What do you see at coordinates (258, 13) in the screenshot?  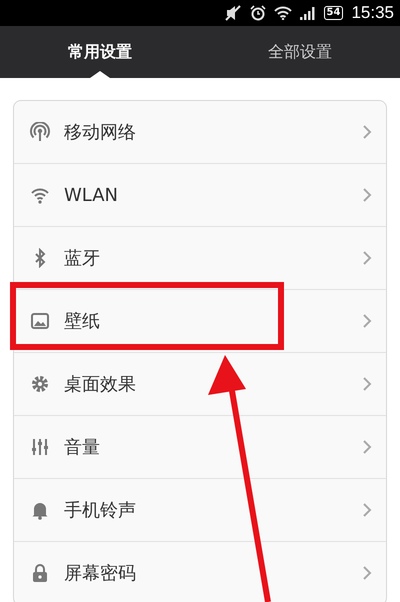 I see `alarm-icon` at bounding box center [258, 13].